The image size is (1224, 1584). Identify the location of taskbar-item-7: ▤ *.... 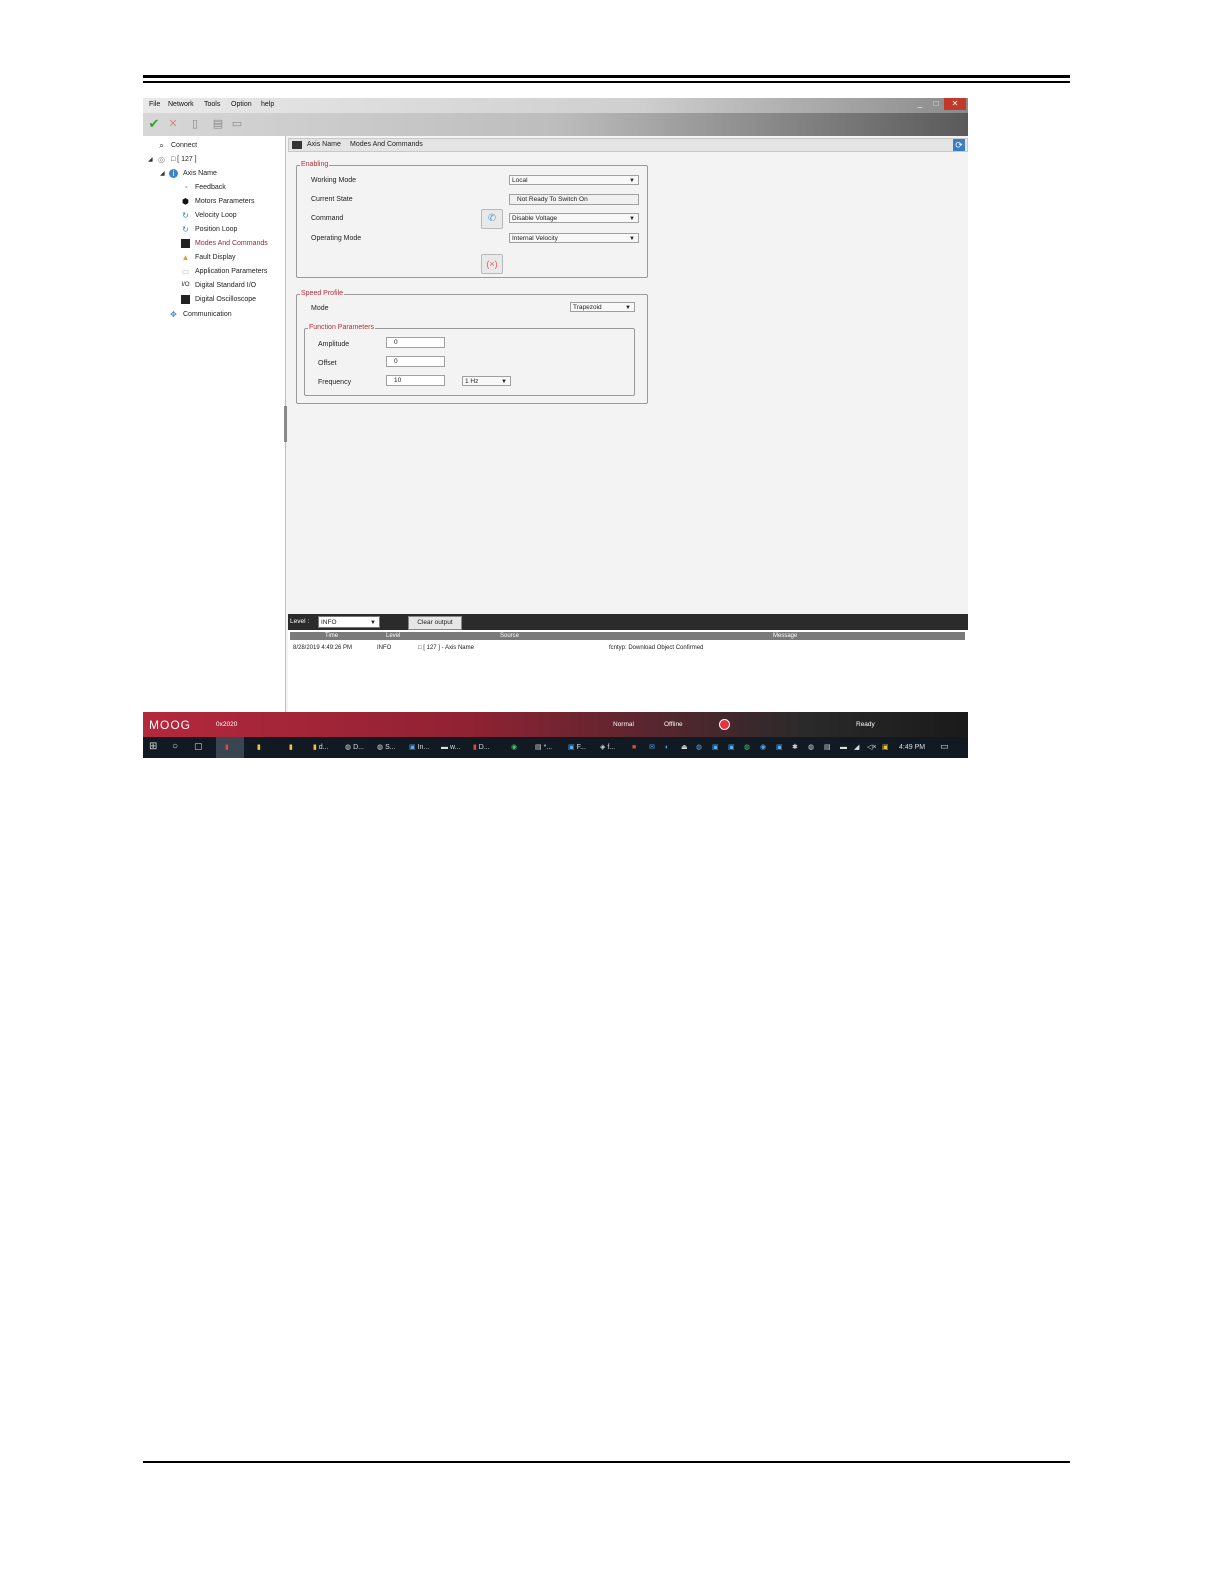
(543, 747).